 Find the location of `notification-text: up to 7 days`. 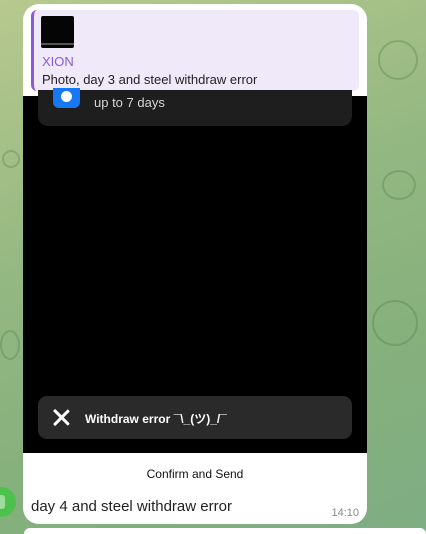

notification-text: up to 7 days is located at coordinates (129, 102).